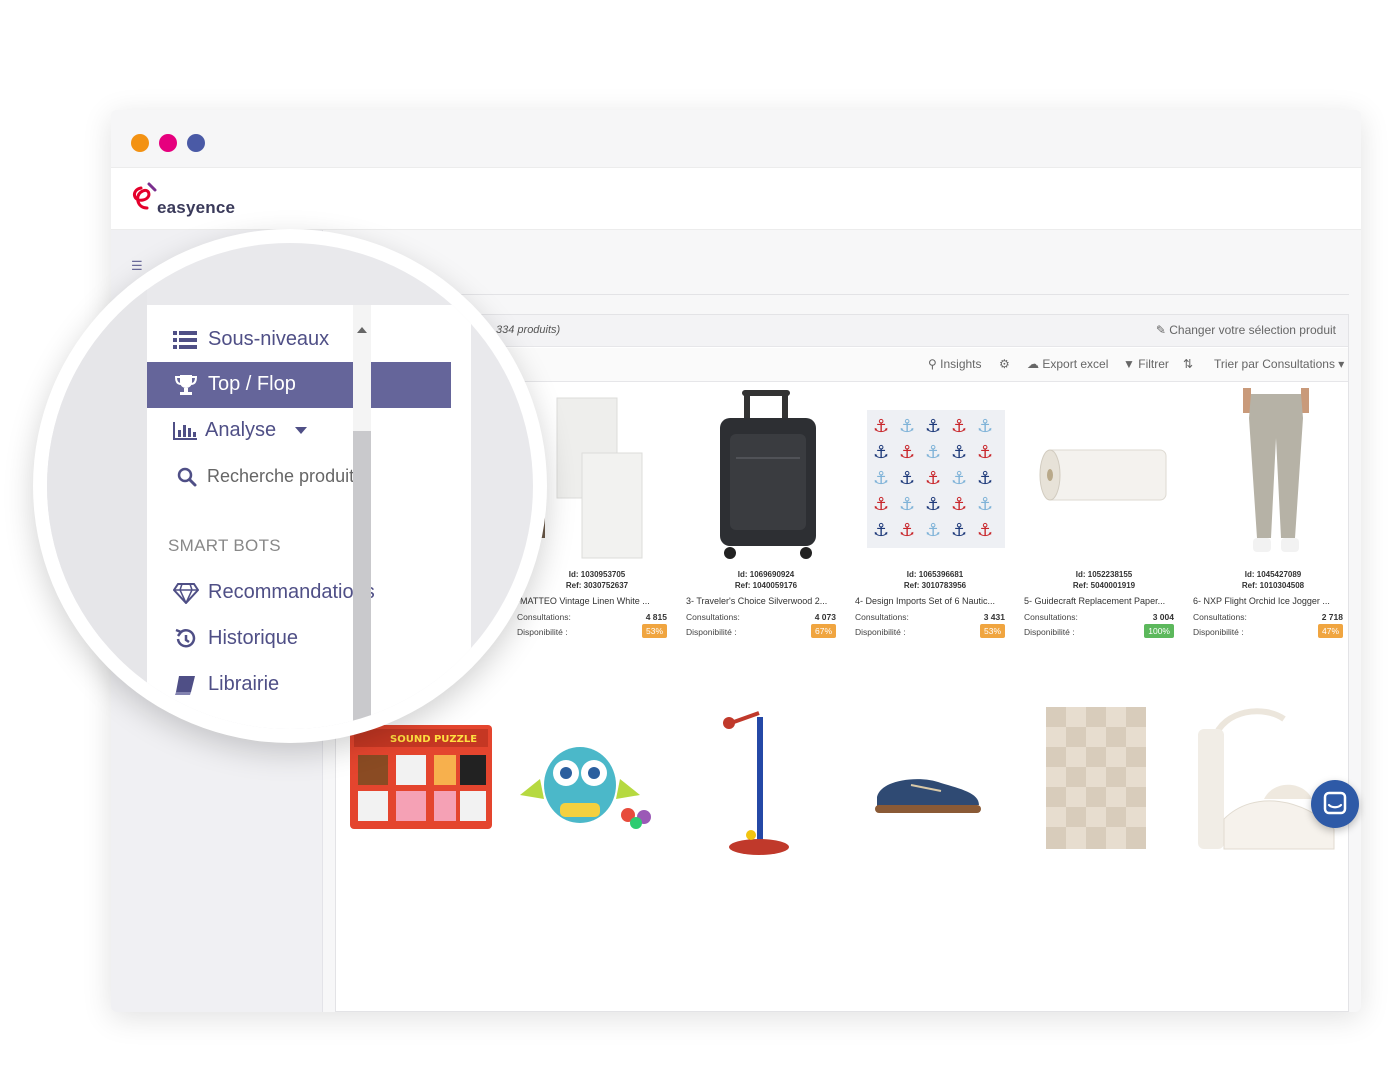  I want to click on caret-down-icon, so click(301, 430).